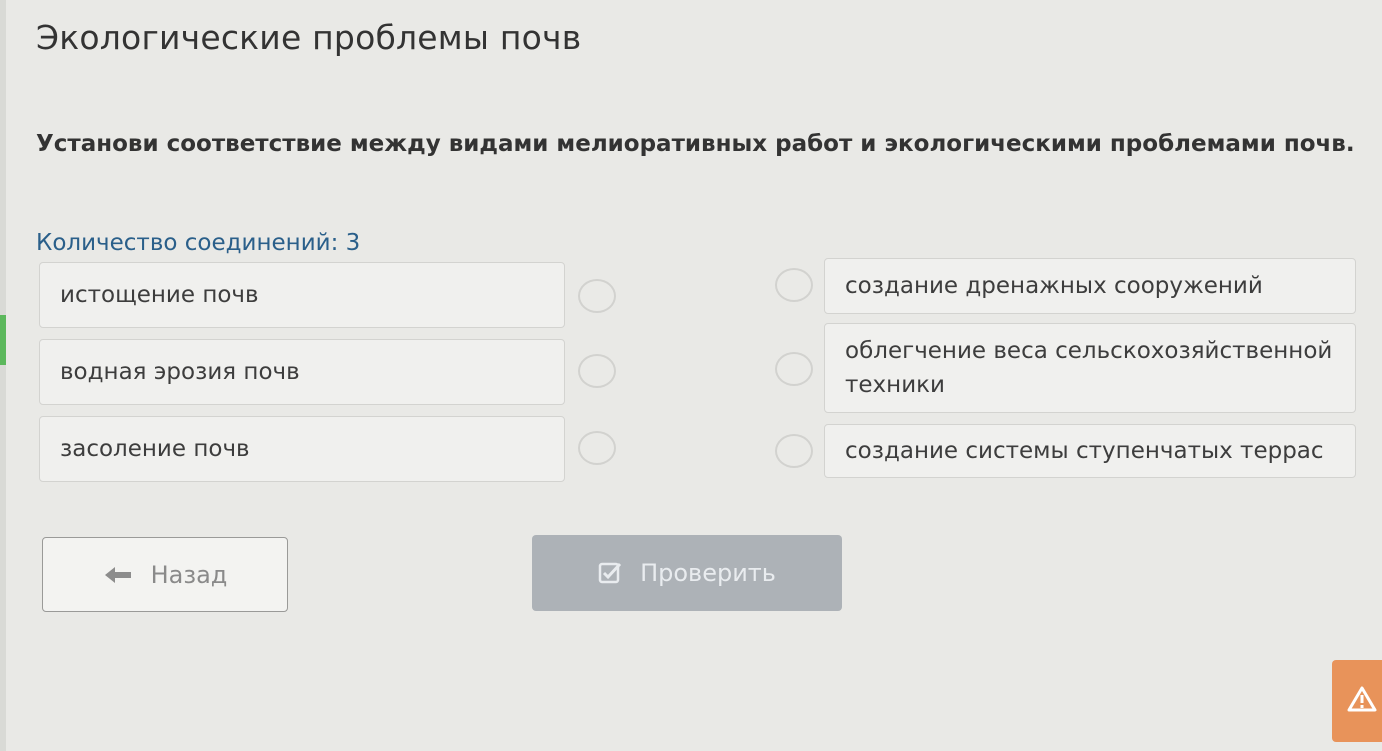 Image resolution: width=1382 pixels, height=751 pixels. What do you see at coordinates (309, 37) in the screenshot?
I see `page-title: Экологические проблемы почв` at bounding box center [309, 37].